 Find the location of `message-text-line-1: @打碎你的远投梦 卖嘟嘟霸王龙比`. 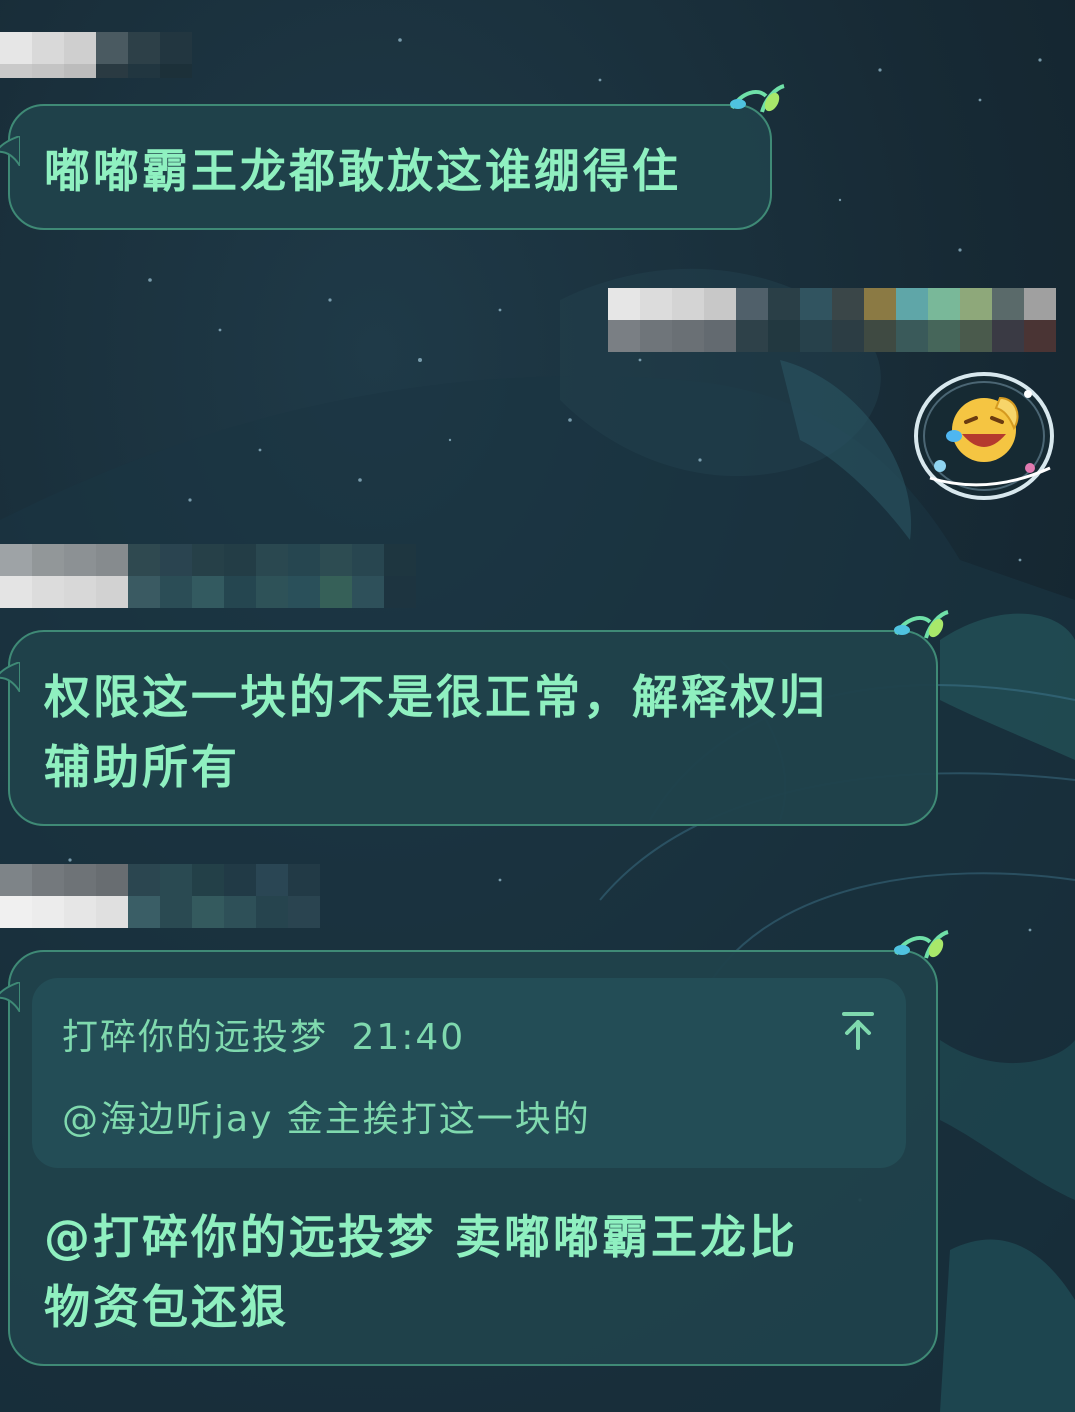

message-text-line-1: @打碎你的远投梦 卖嘟嘟霸王龙比 is located at coordinates (421, 1237).